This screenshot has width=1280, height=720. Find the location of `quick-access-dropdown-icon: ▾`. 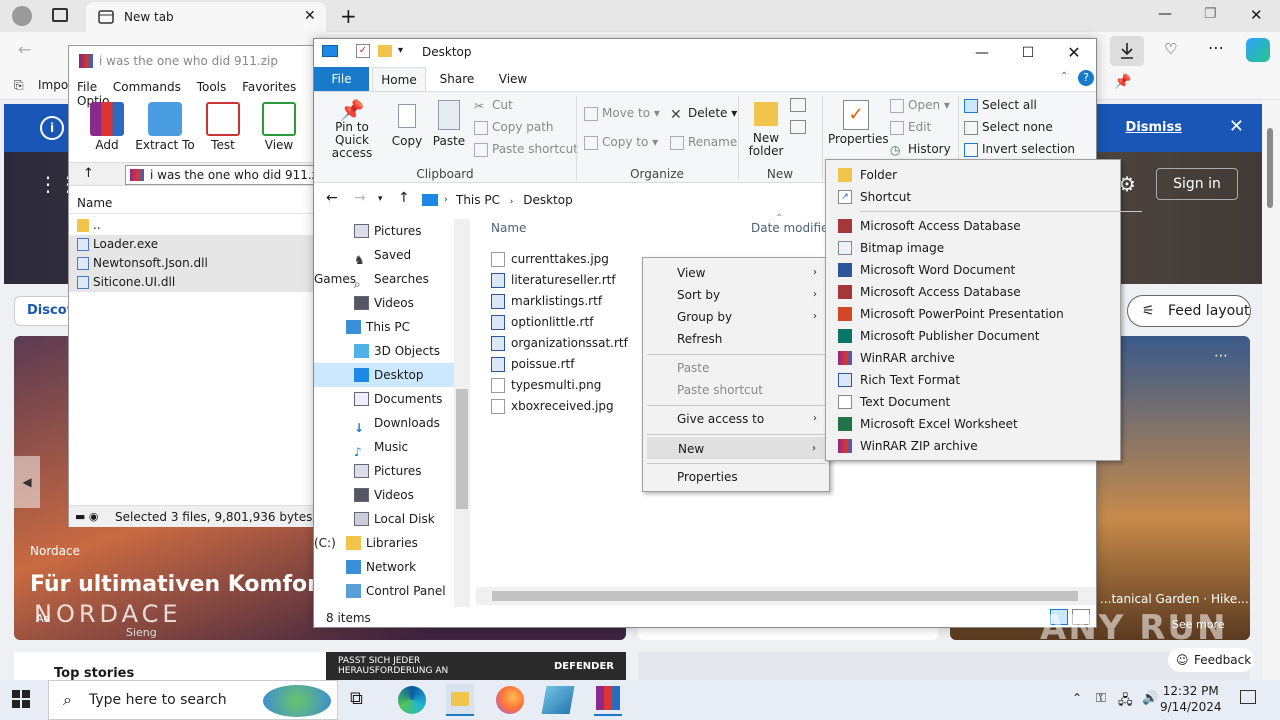

quick-access-dropdown-icon: ▾ is located at coordinates (400, 50).